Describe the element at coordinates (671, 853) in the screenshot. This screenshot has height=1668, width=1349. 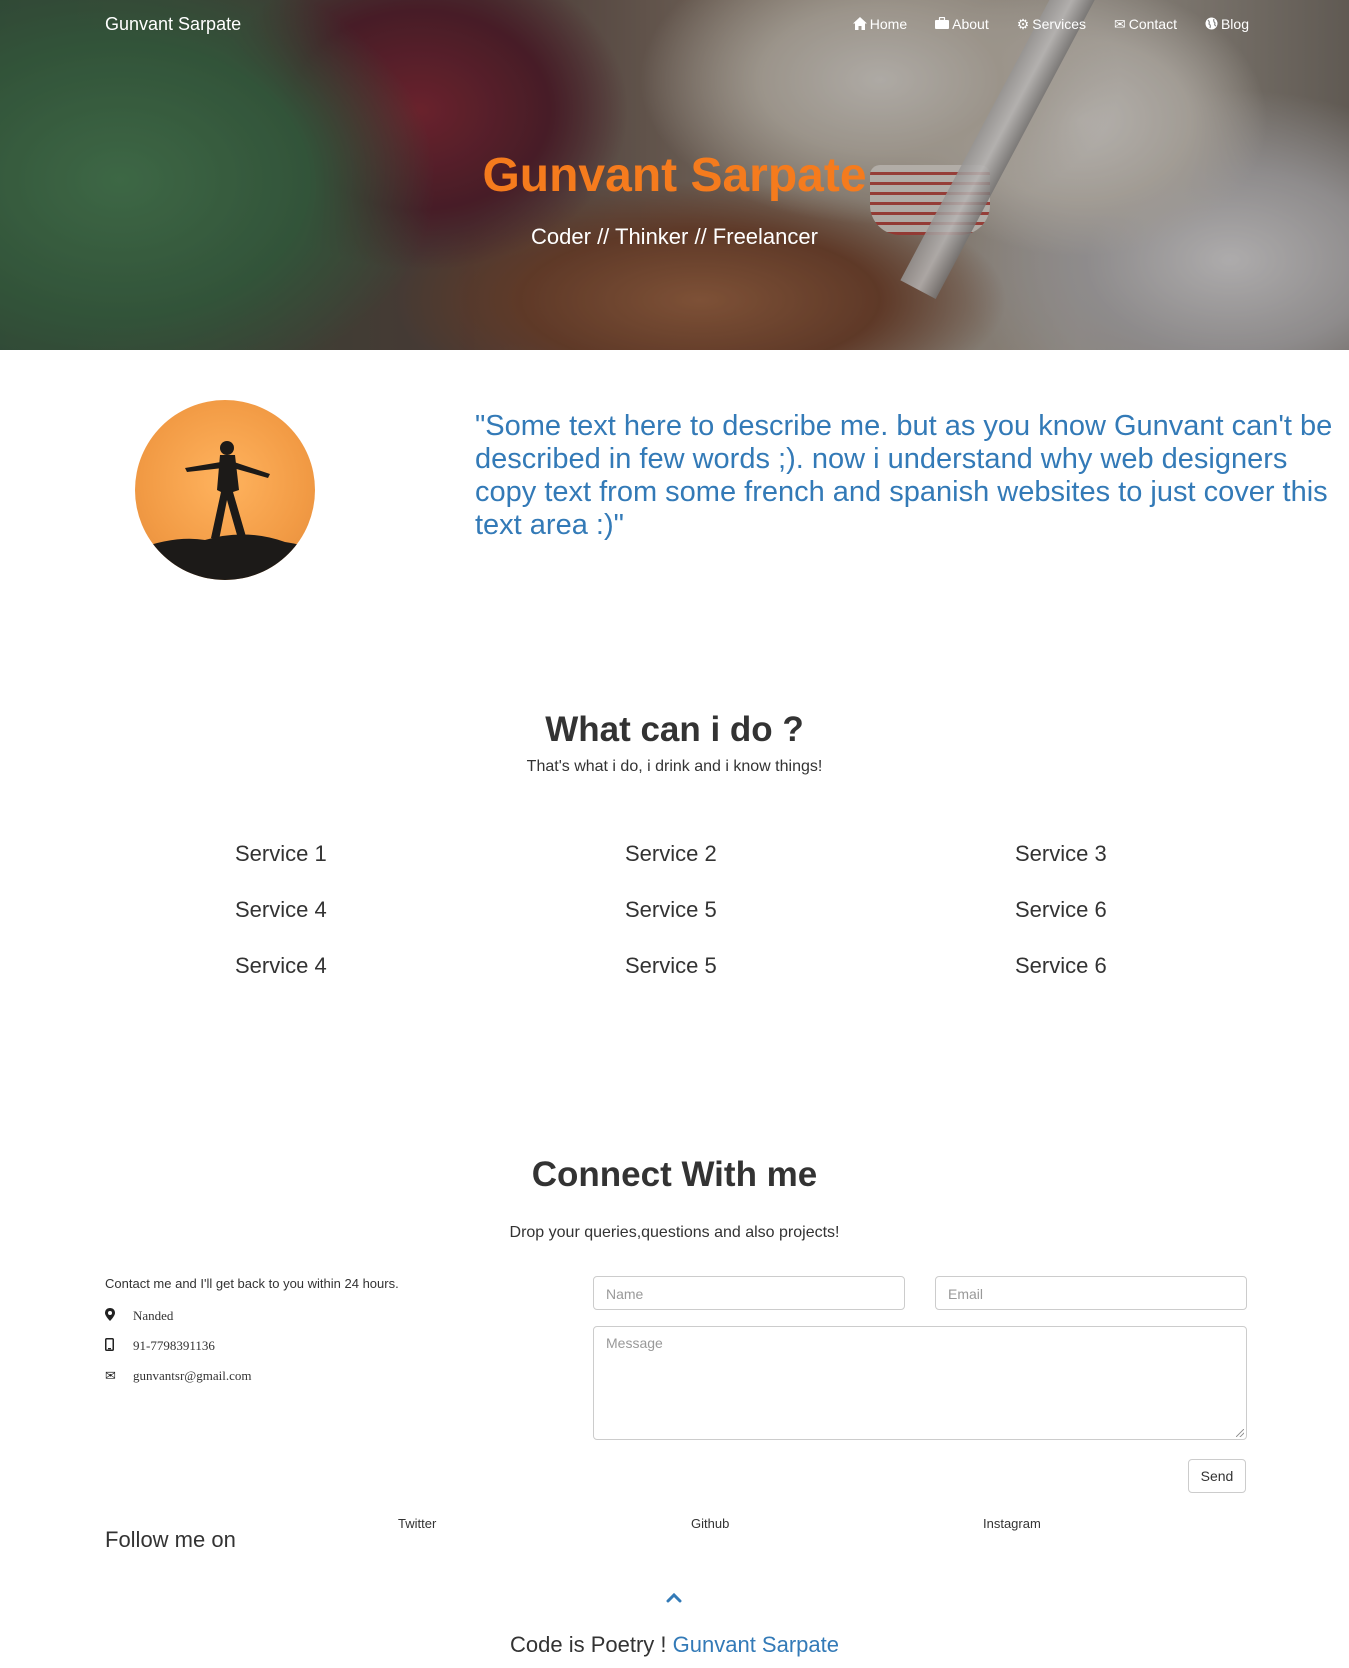
I see `service-item: Service 2` at that location.